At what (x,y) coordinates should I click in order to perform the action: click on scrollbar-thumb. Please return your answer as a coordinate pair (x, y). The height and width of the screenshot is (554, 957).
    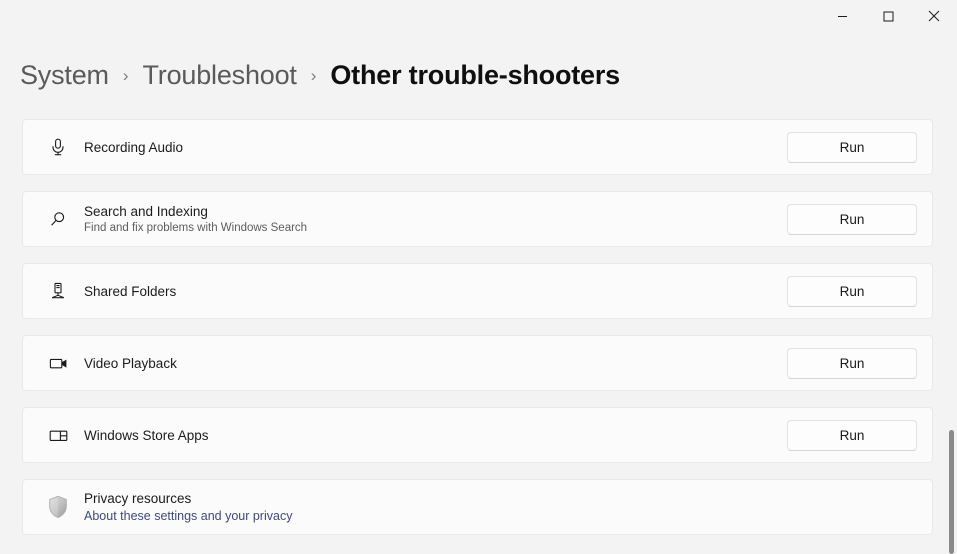
    Looking at the image, I should click on (951, 492).